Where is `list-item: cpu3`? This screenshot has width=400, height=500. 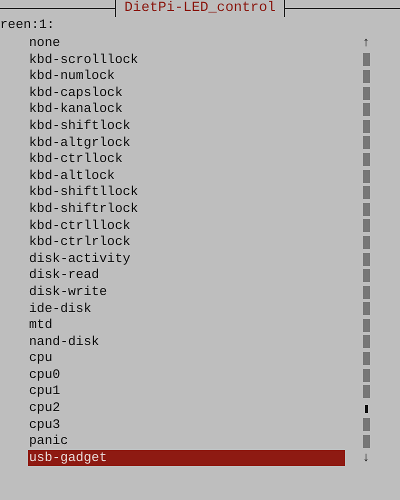 list-item: cpu3 is located at coordinates (186, 425).